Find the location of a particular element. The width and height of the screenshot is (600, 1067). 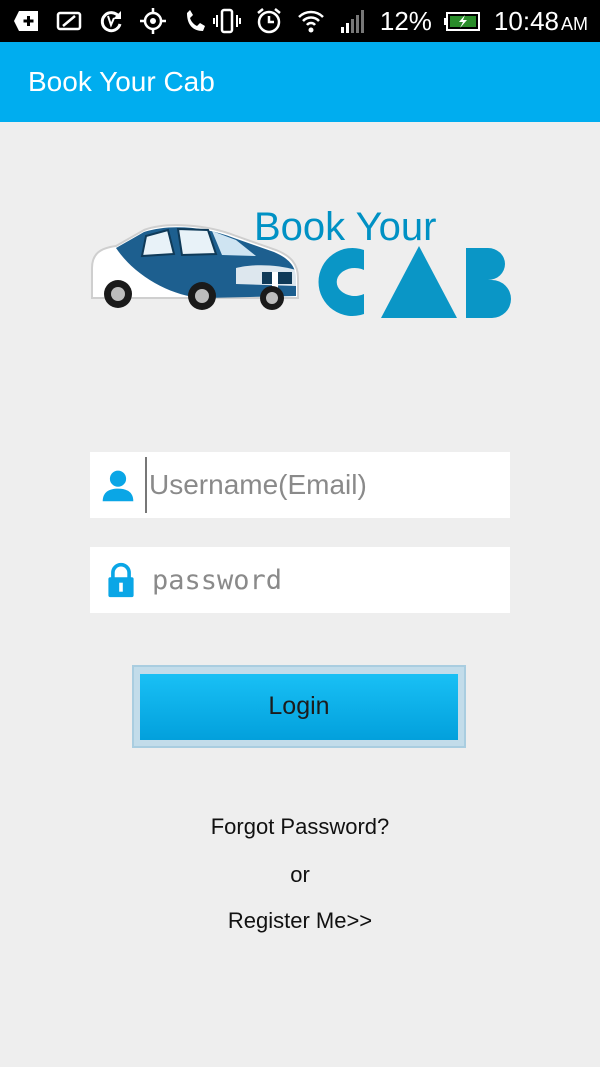

user-icon is located at coordinates (117, 485).